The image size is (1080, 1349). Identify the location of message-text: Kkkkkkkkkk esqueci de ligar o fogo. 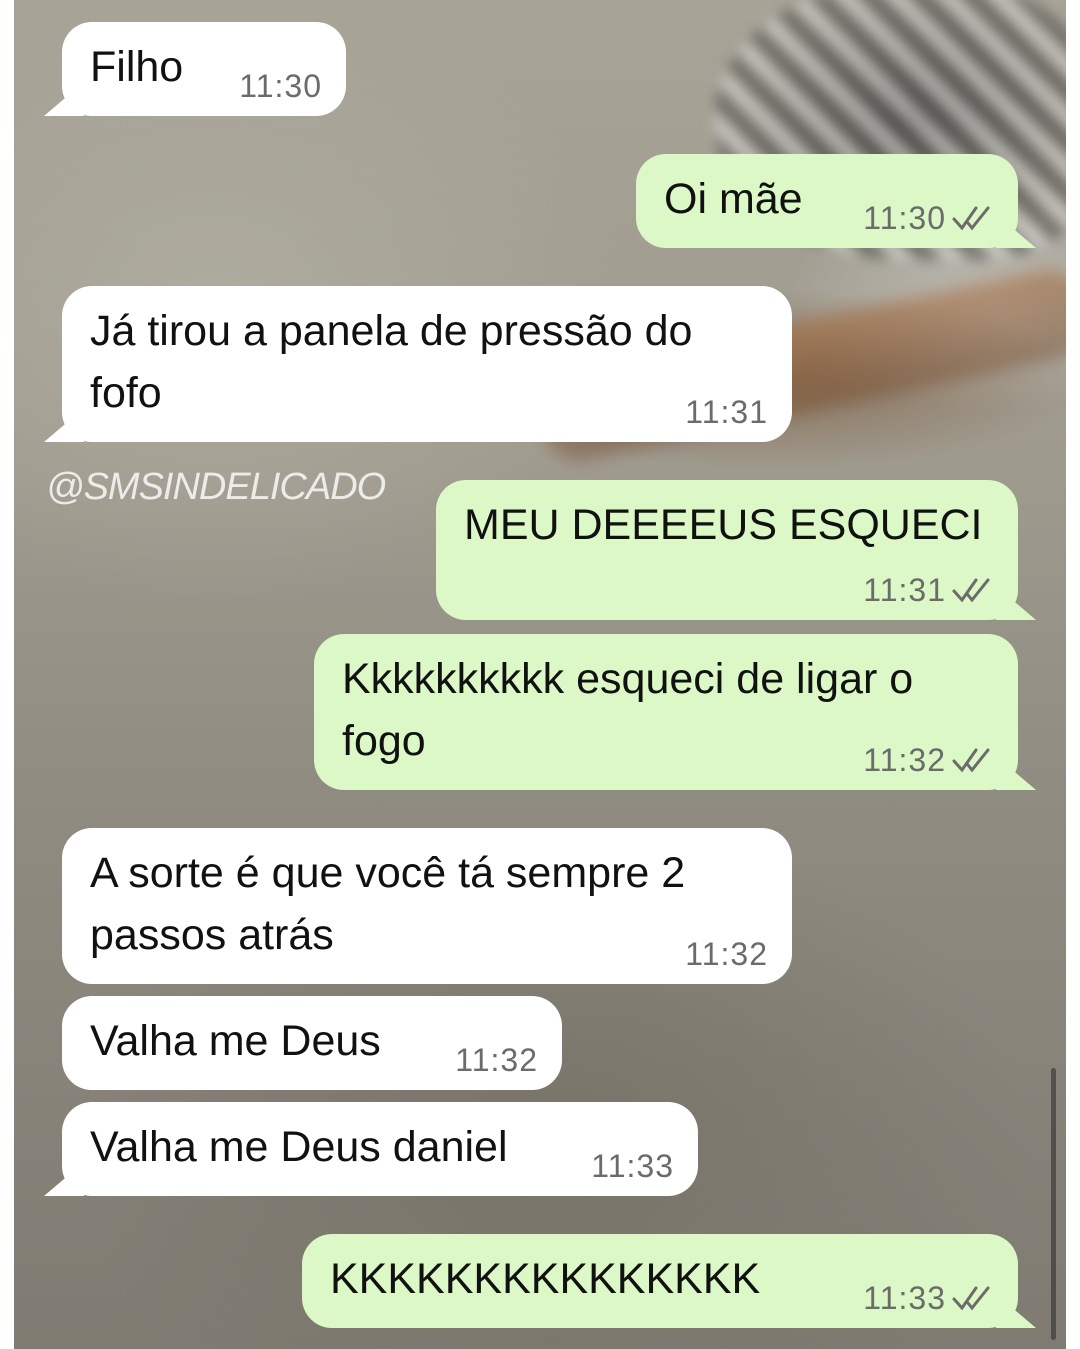
(628, 710).